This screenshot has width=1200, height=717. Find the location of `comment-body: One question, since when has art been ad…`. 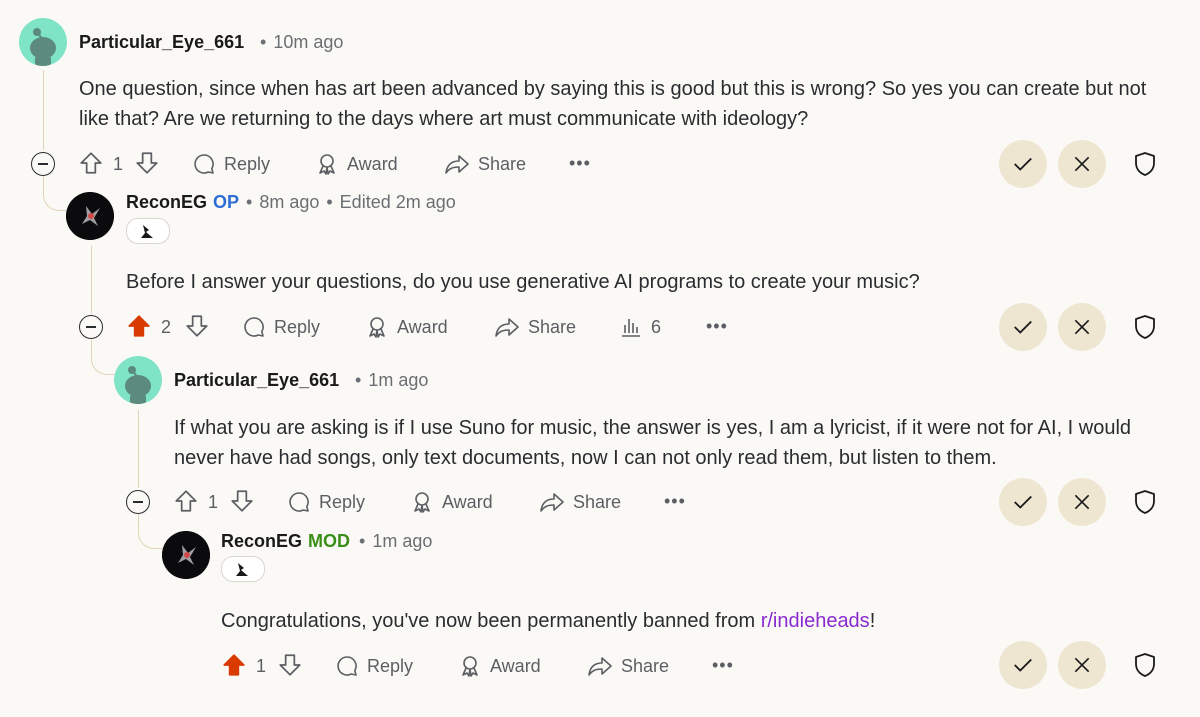

comment-body: One question, since when has art been ad… is located at coordinates (613, 104).